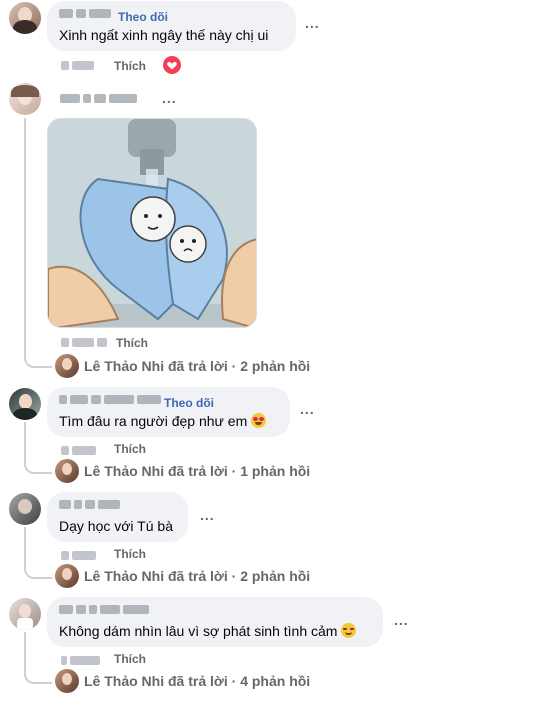 This screenshot has height=703, width=535. I want to click on comment-text: Tìm đâu ra người đẹp như em, so click(163, 421).